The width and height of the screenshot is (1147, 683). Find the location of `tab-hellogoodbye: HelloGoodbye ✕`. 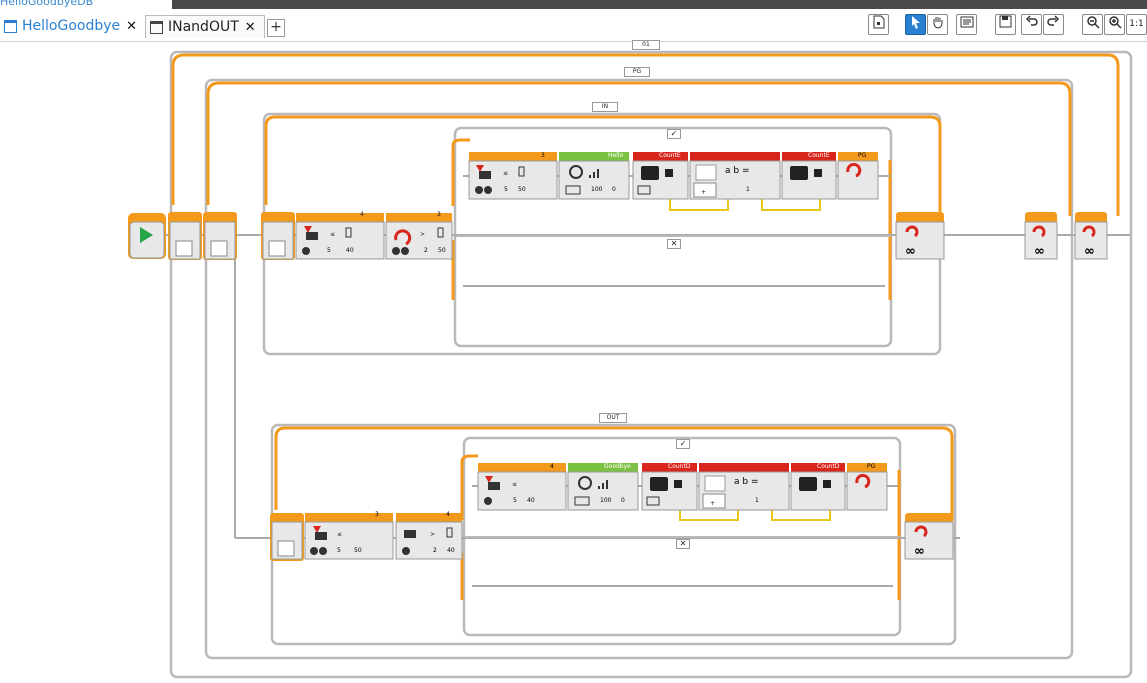

tab-hellogoodbye: HelloGoodbye ✕ is located at coordinates (68, 26).